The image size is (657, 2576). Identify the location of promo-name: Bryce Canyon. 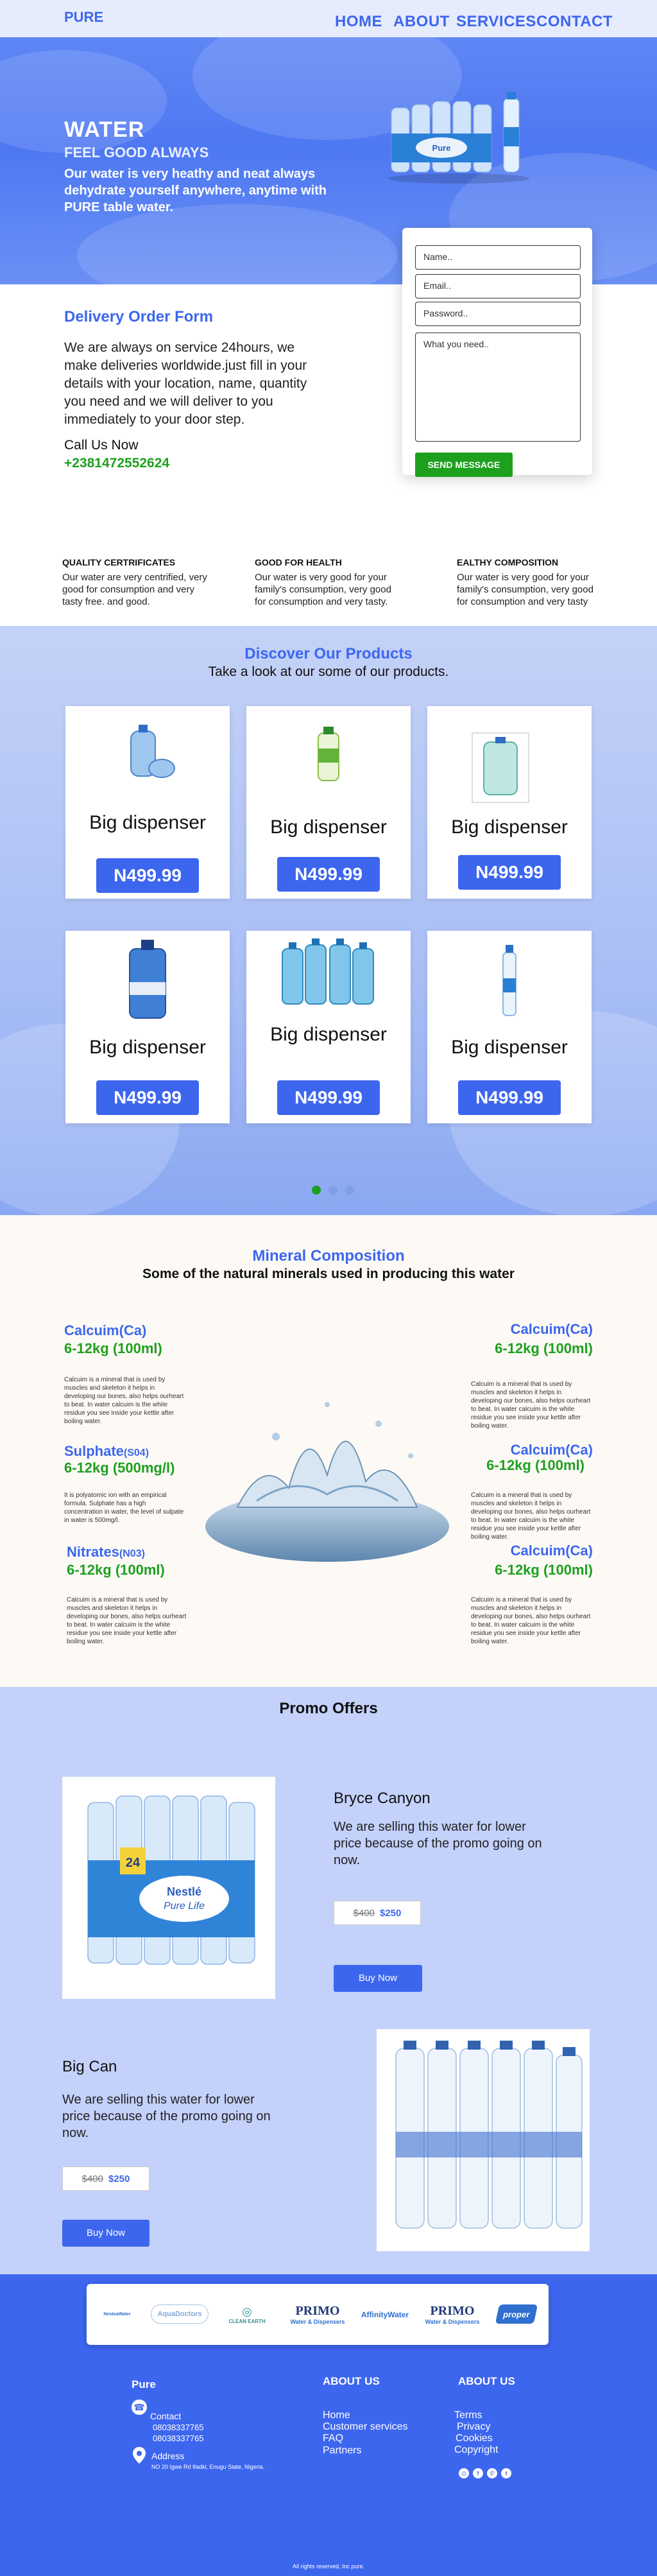
(382, 1798).